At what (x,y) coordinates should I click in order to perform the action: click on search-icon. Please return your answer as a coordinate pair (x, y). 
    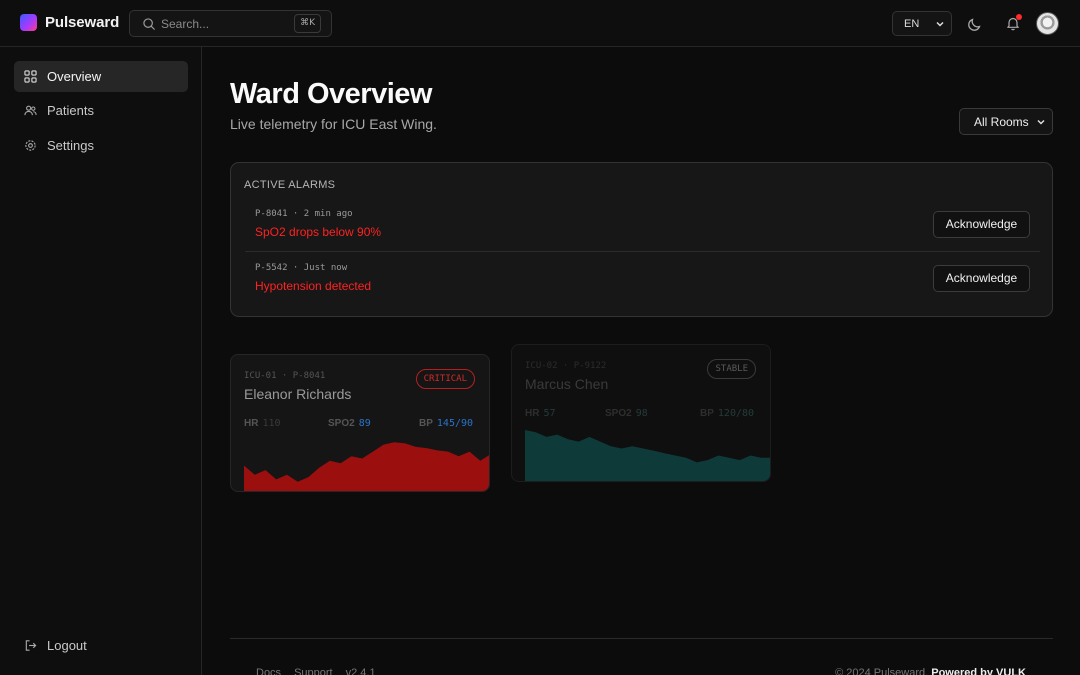
    Looking at the image, I should click on (149, 24).